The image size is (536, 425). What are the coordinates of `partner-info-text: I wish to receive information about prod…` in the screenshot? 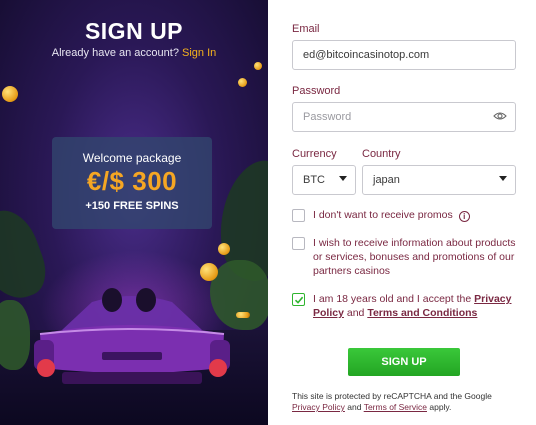 It's located at (414, 257).